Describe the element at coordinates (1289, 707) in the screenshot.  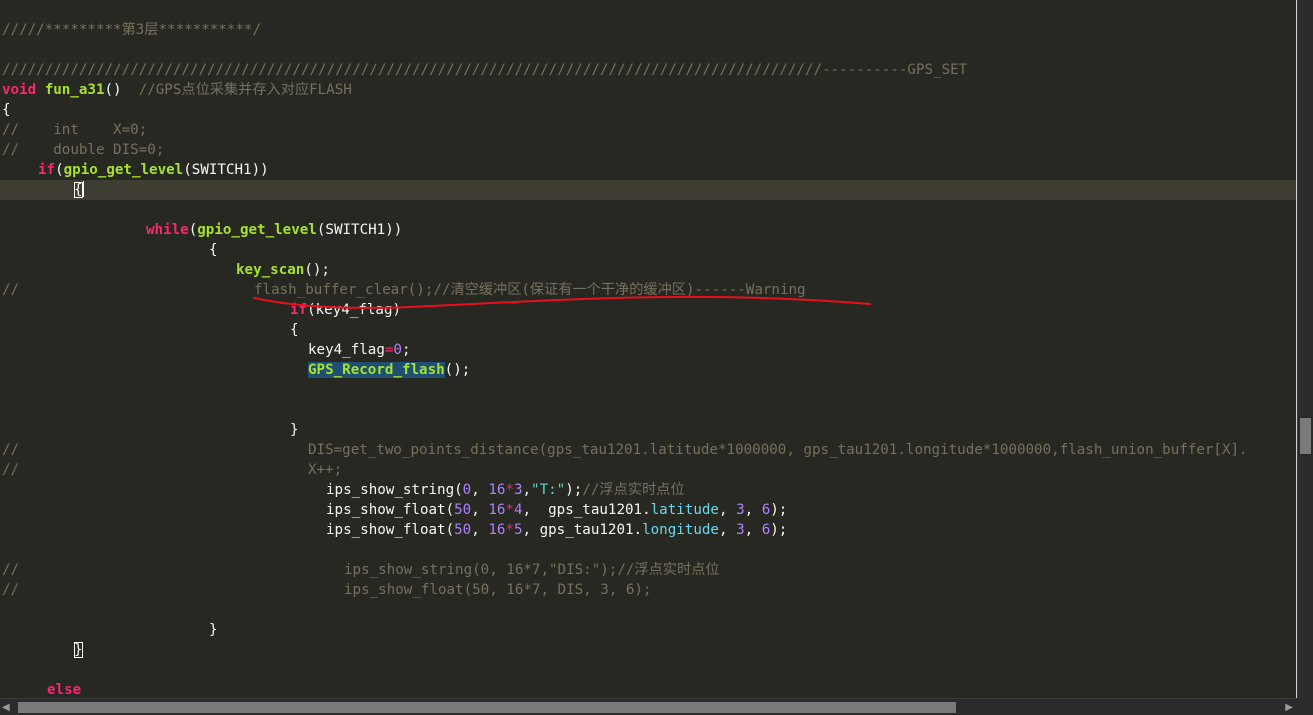
I see `scroll-right-arrow-icon: ▶` at that location.